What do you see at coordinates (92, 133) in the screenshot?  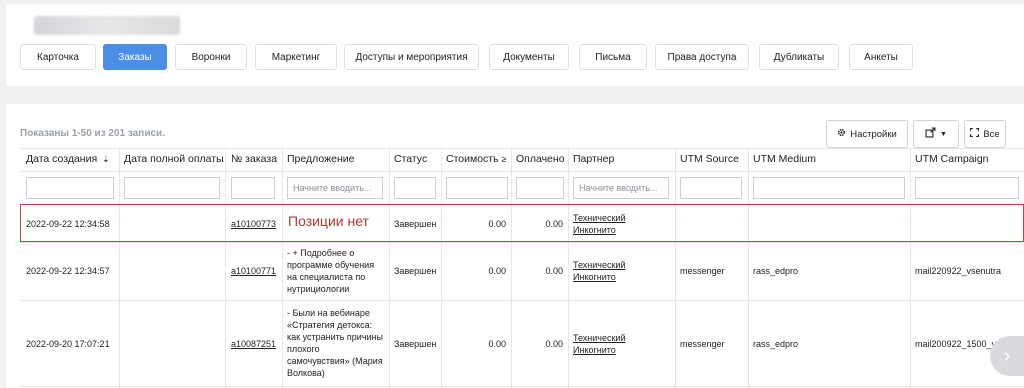 I see `records-info: Показаны 1-50 из 201 записи.` at bounding box center [92, 133].